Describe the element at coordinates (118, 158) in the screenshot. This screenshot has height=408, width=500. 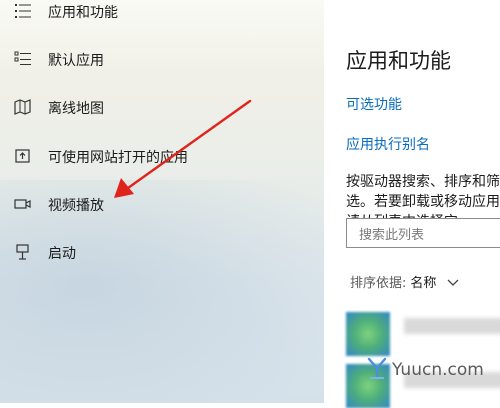
I see `sidebar-item-label: 可使用网站打开的应用` at that location.